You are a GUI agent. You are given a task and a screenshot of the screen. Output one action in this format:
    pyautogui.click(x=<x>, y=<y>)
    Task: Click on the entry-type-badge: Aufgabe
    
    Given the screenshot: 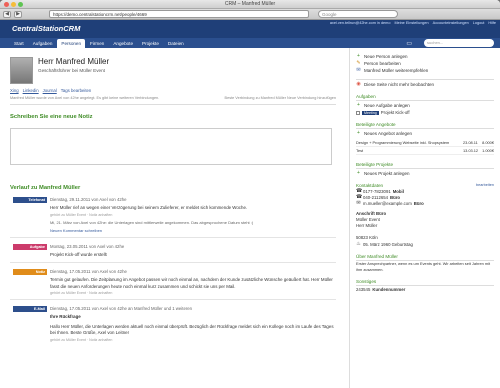 What is the action you would take?
    pyautogui.click(x=30, y=246)
    